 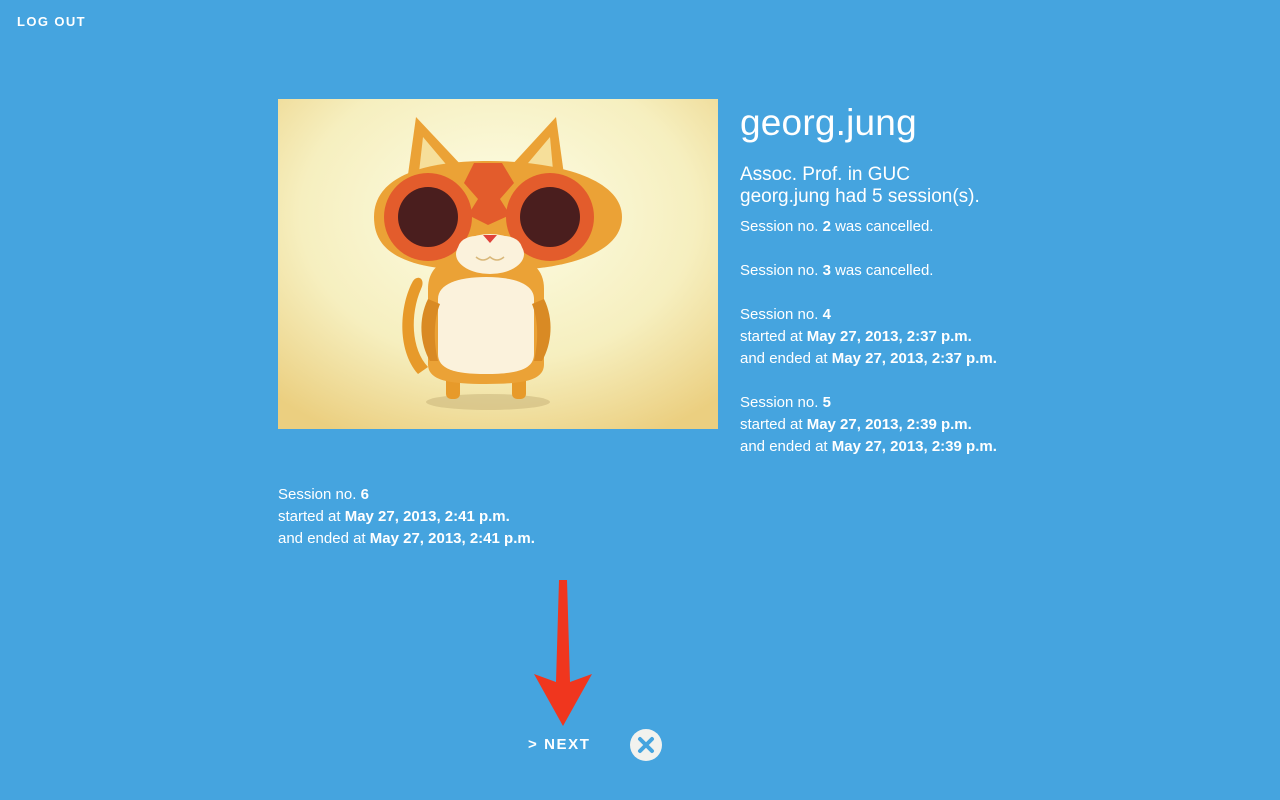 I want to click on close-icon, so click(x=646, y=745).